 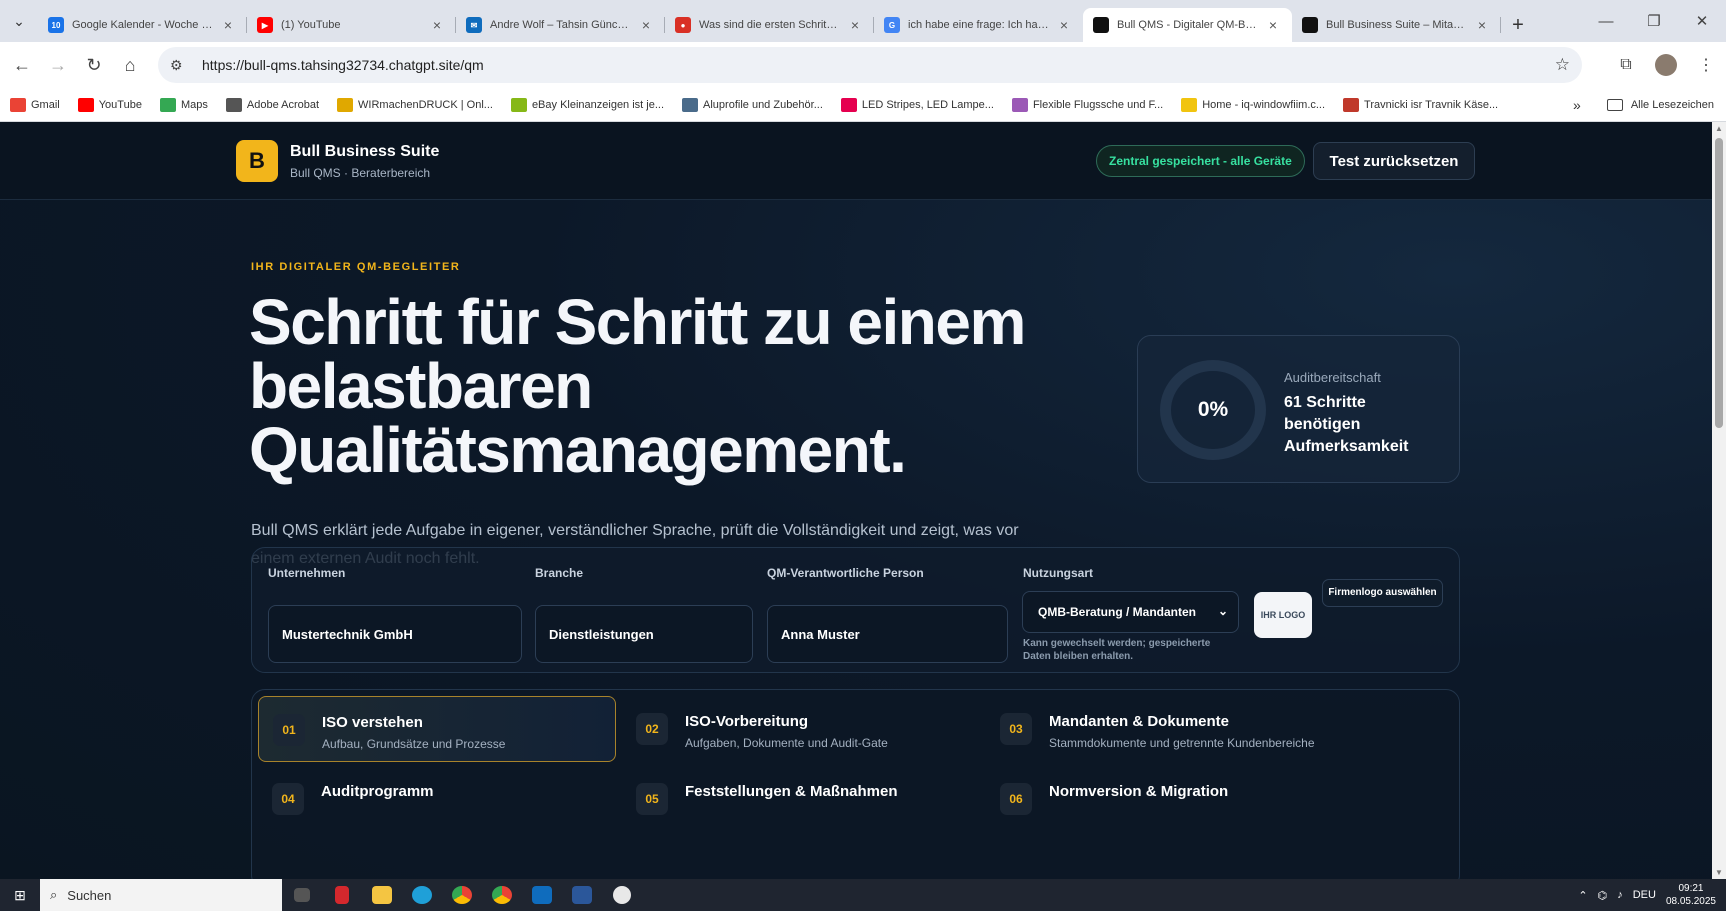 What do you see at coordinates (35, 104) in the screenshot?
I see `bookmark-item: Gmail` at bounding box center [35, 104].